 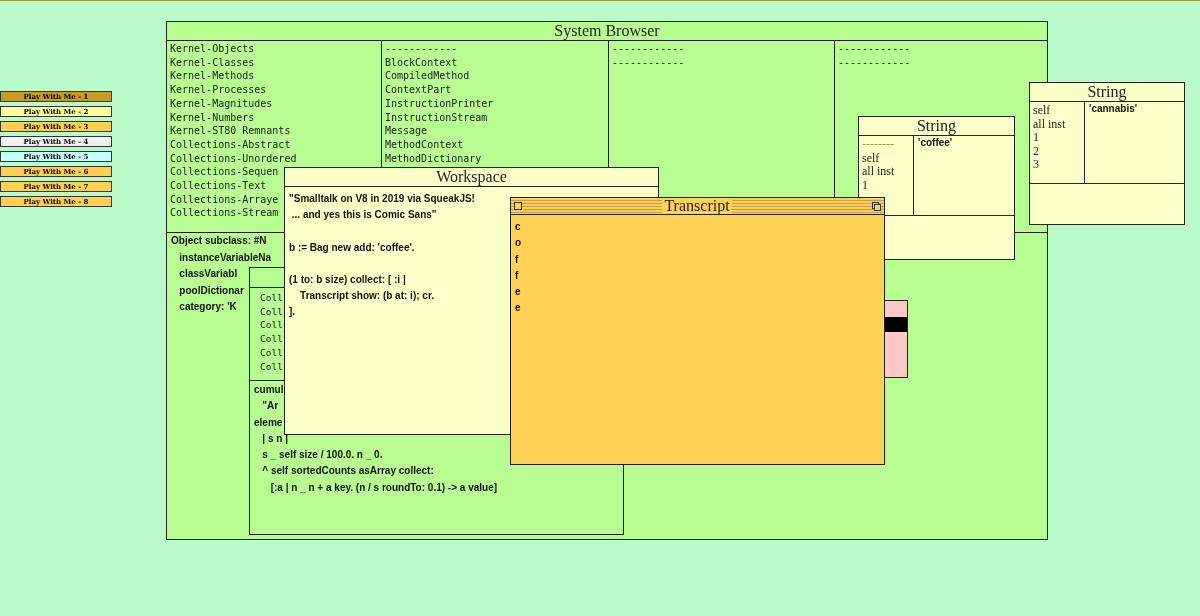 I want to click on category-item: Collections-Sequen, so click(x=224, y=172).